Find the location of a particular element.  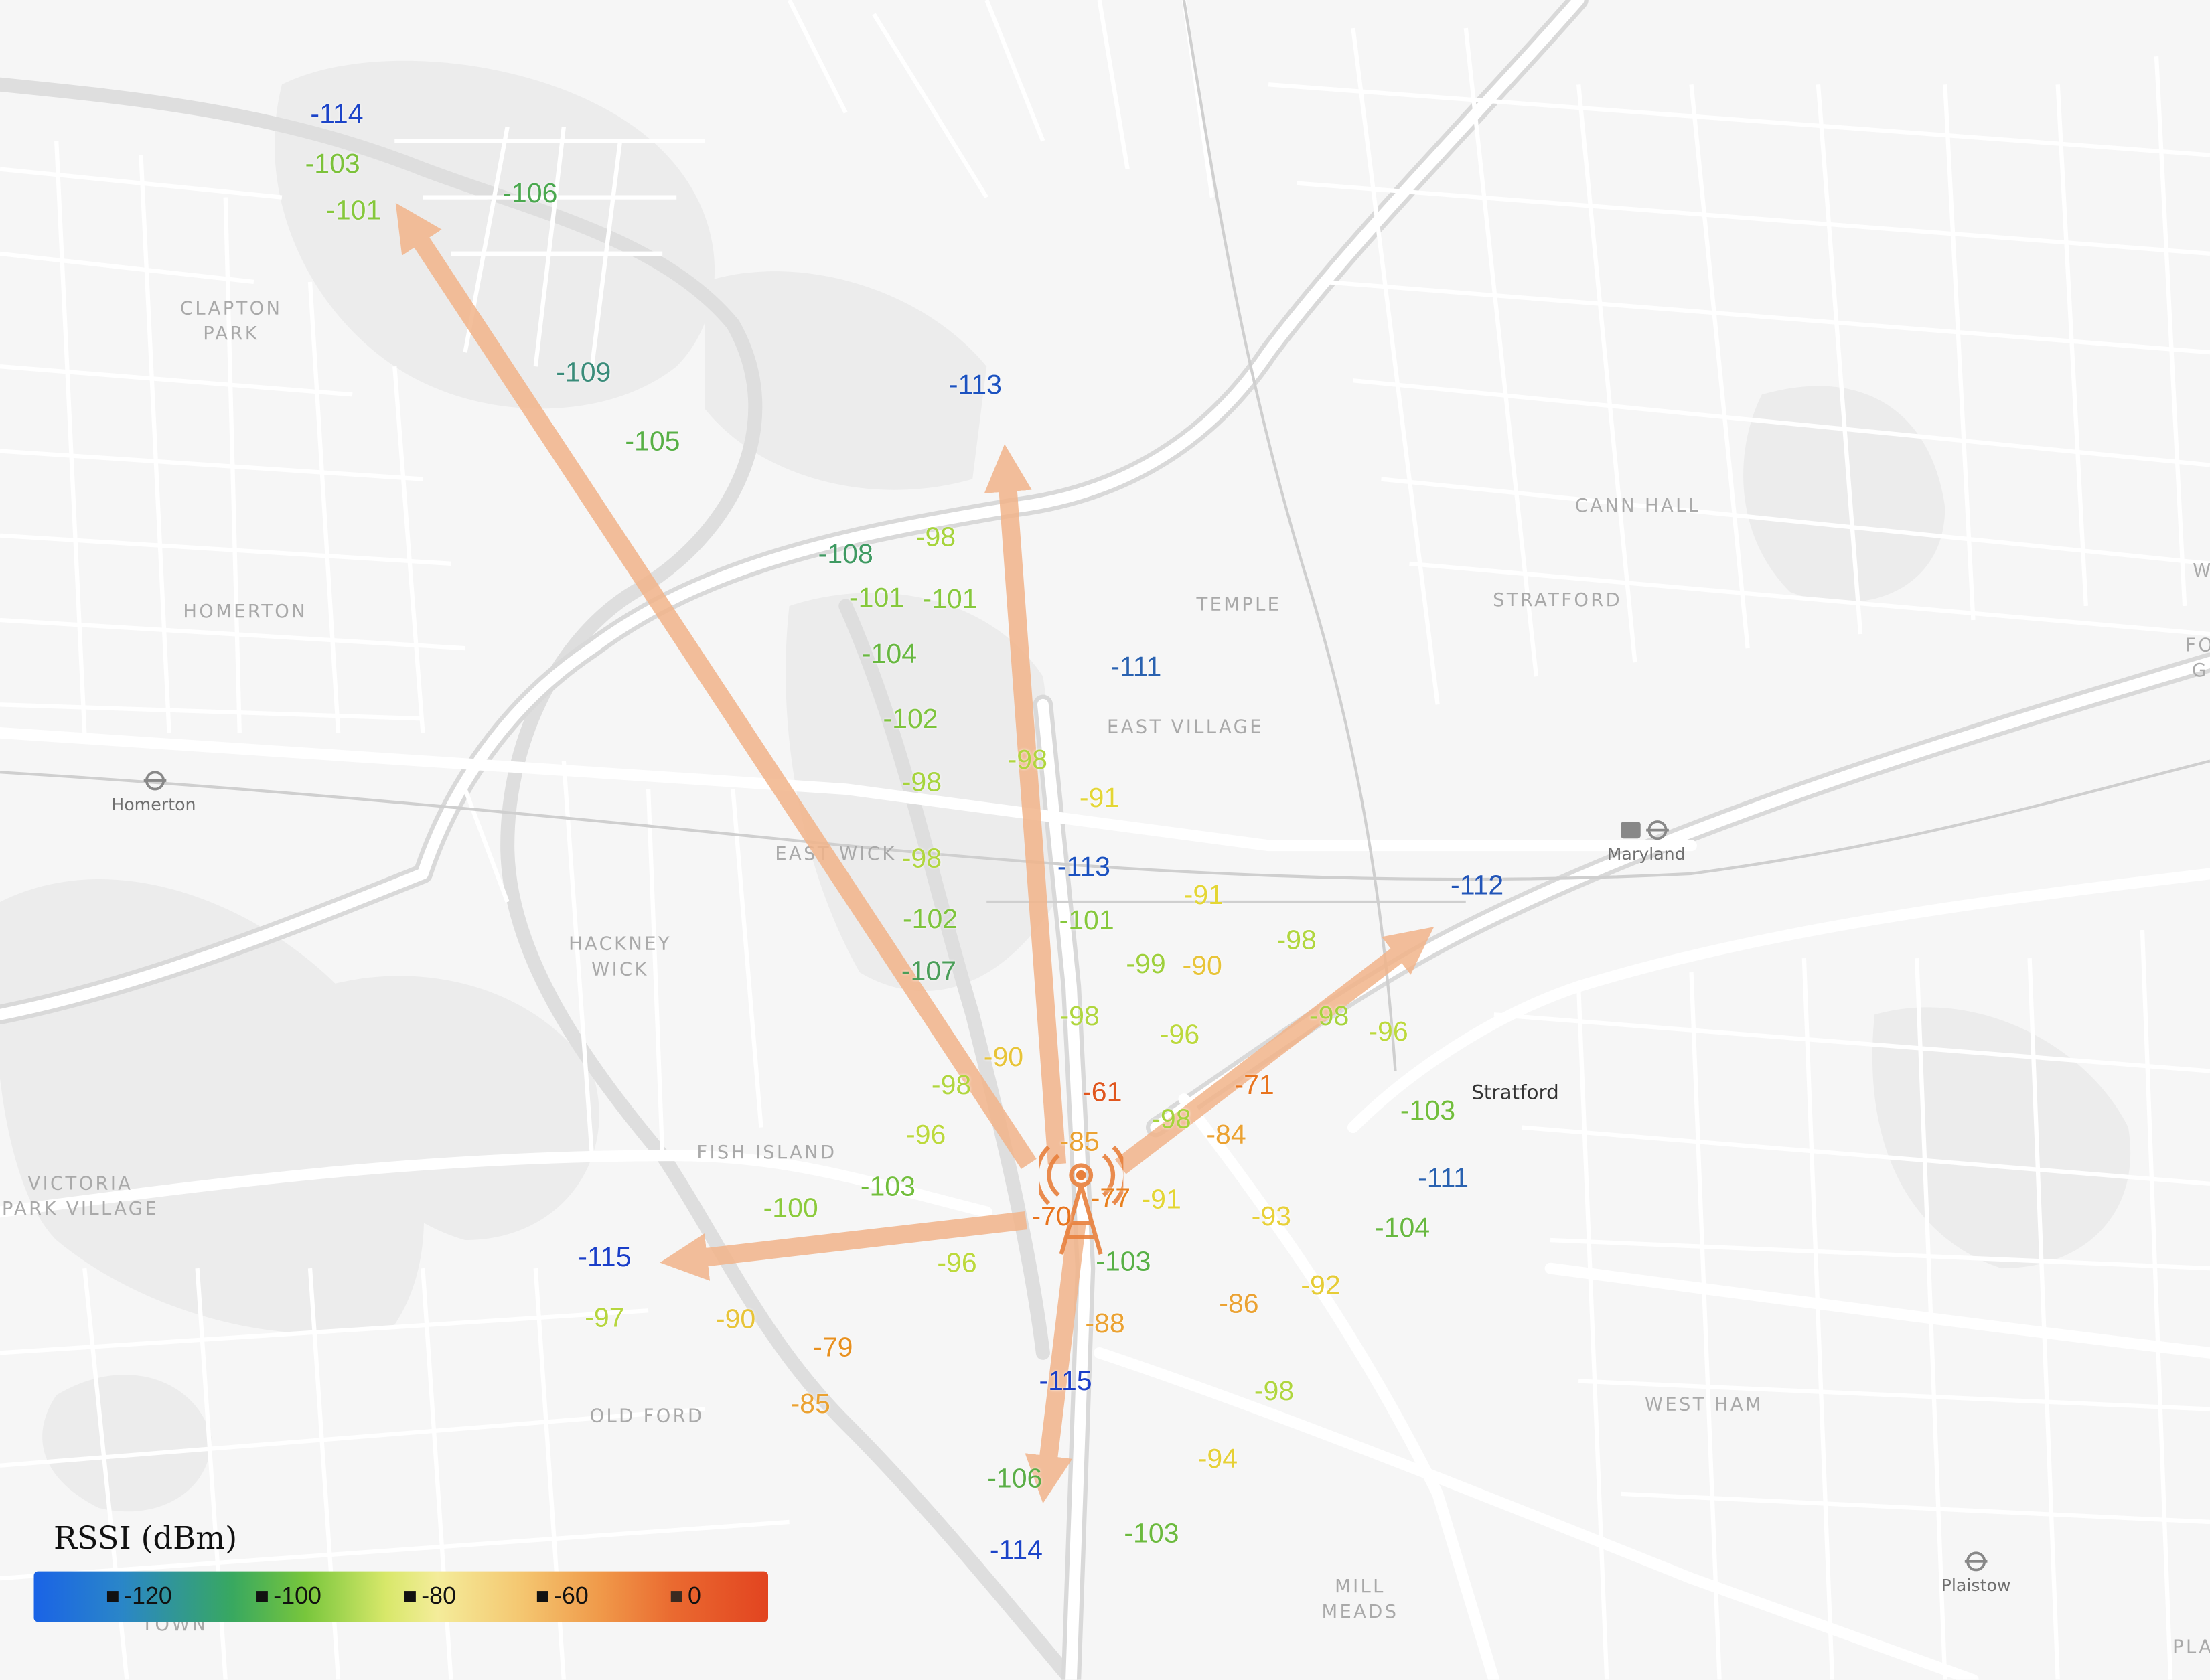

arrow-south is located at coordinates (1055, 1363).